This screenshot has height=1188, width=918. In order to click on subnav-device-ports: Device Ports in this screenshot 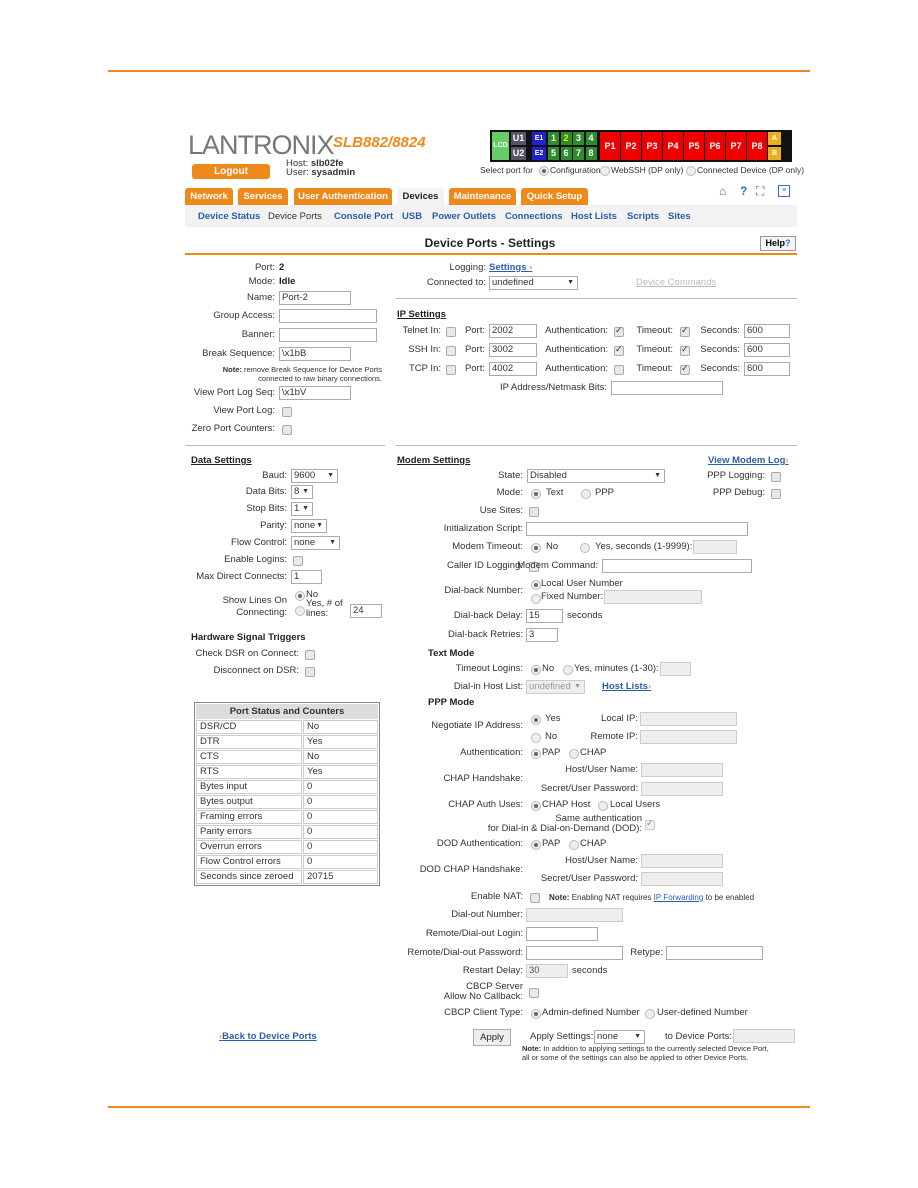, I will do `click(295, 216)`.